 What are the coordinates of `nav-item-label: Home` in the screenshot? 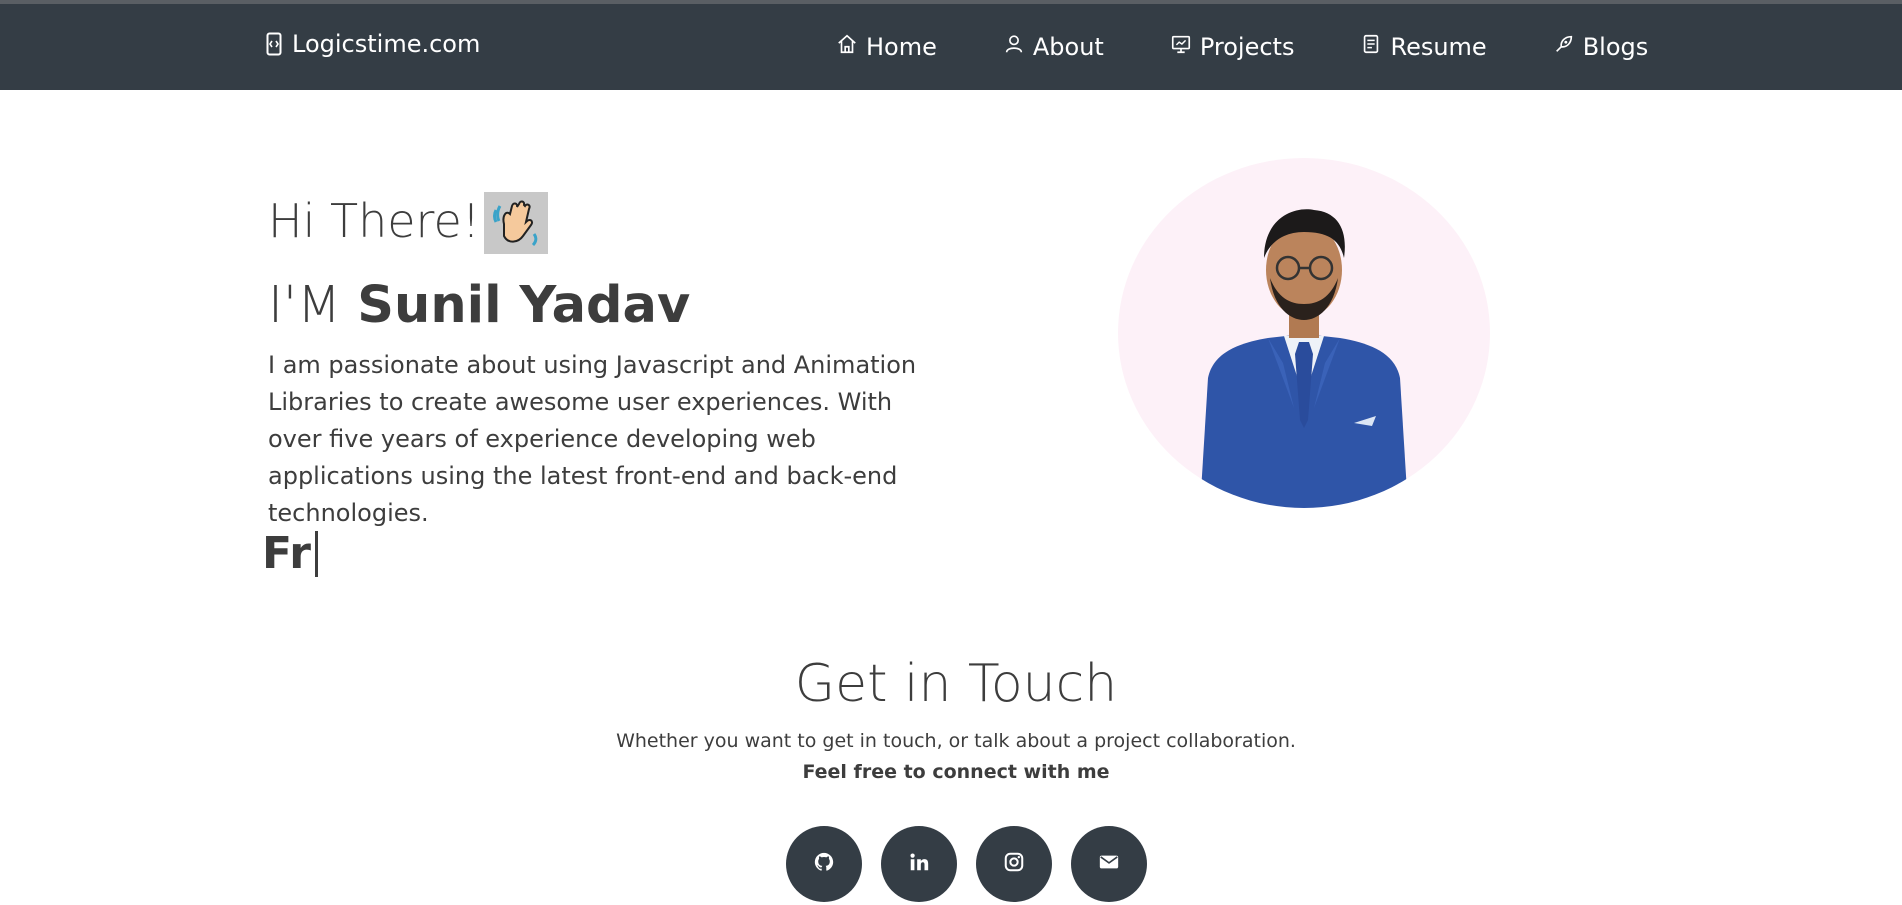 It's located at (901, 47).